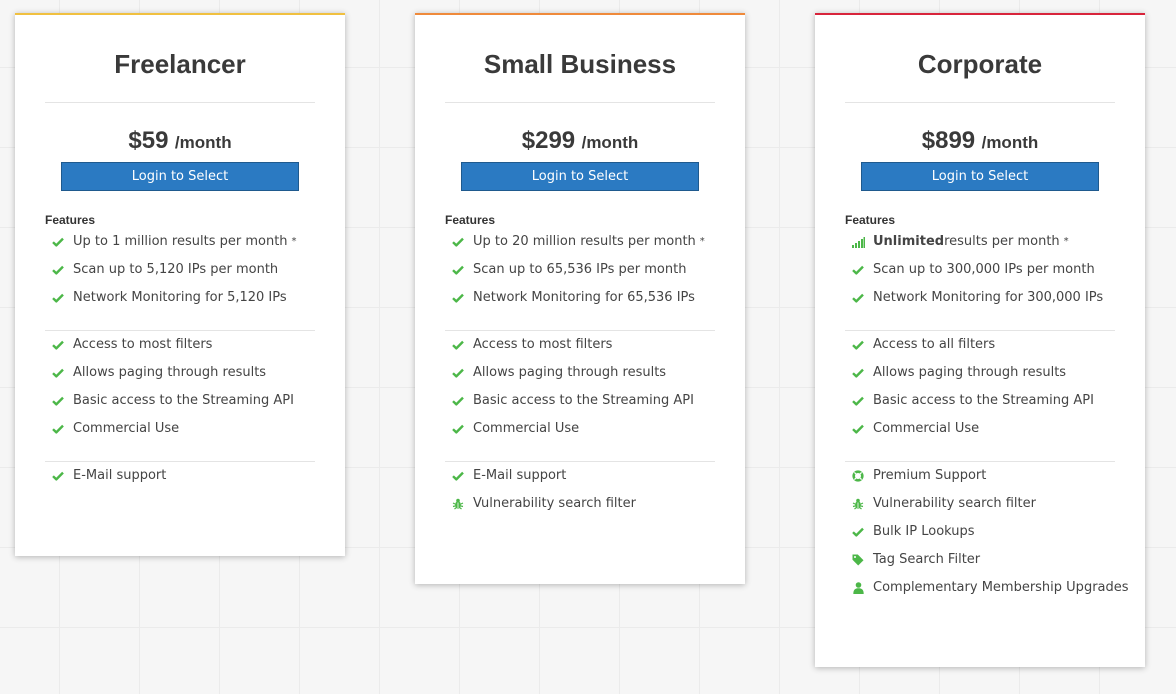 Image resolution: width=1176 pixels, height=694 pixels. Describe the element at coordinates (580, 141) in the screenshot. I see `price-row: $299 /month` at that location.